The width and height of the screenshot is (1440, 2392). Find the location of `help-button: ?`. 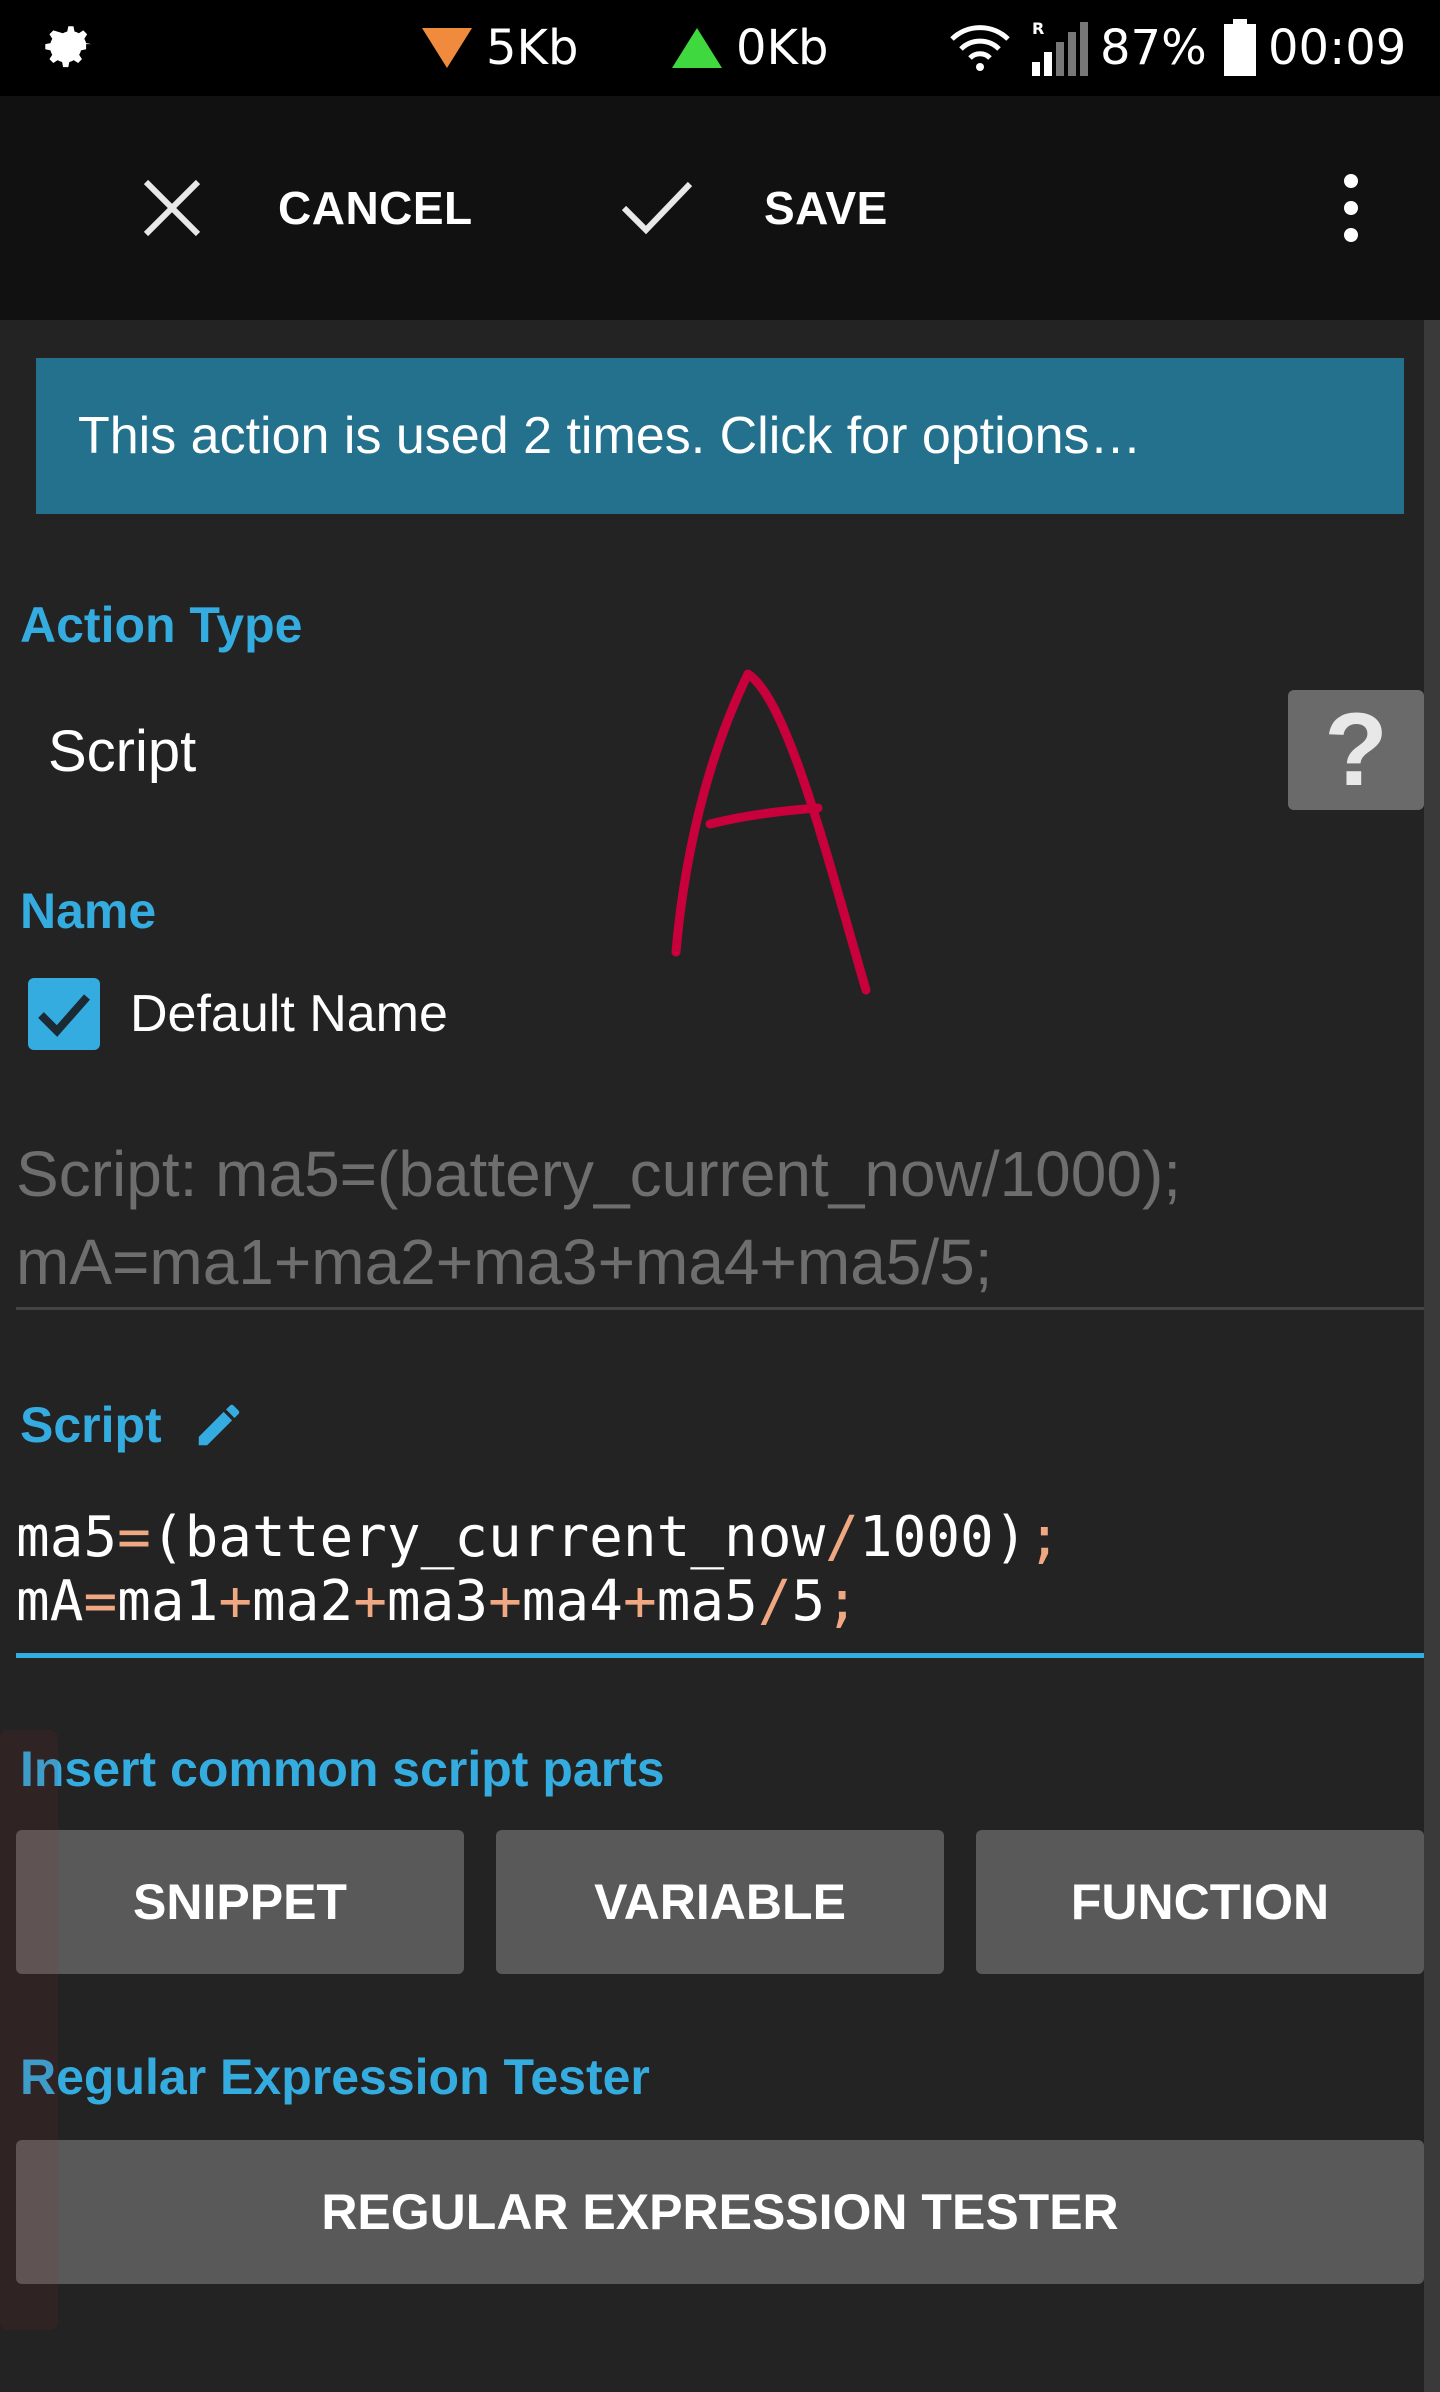

help-button: ? is located at coordinates (1356, 750).